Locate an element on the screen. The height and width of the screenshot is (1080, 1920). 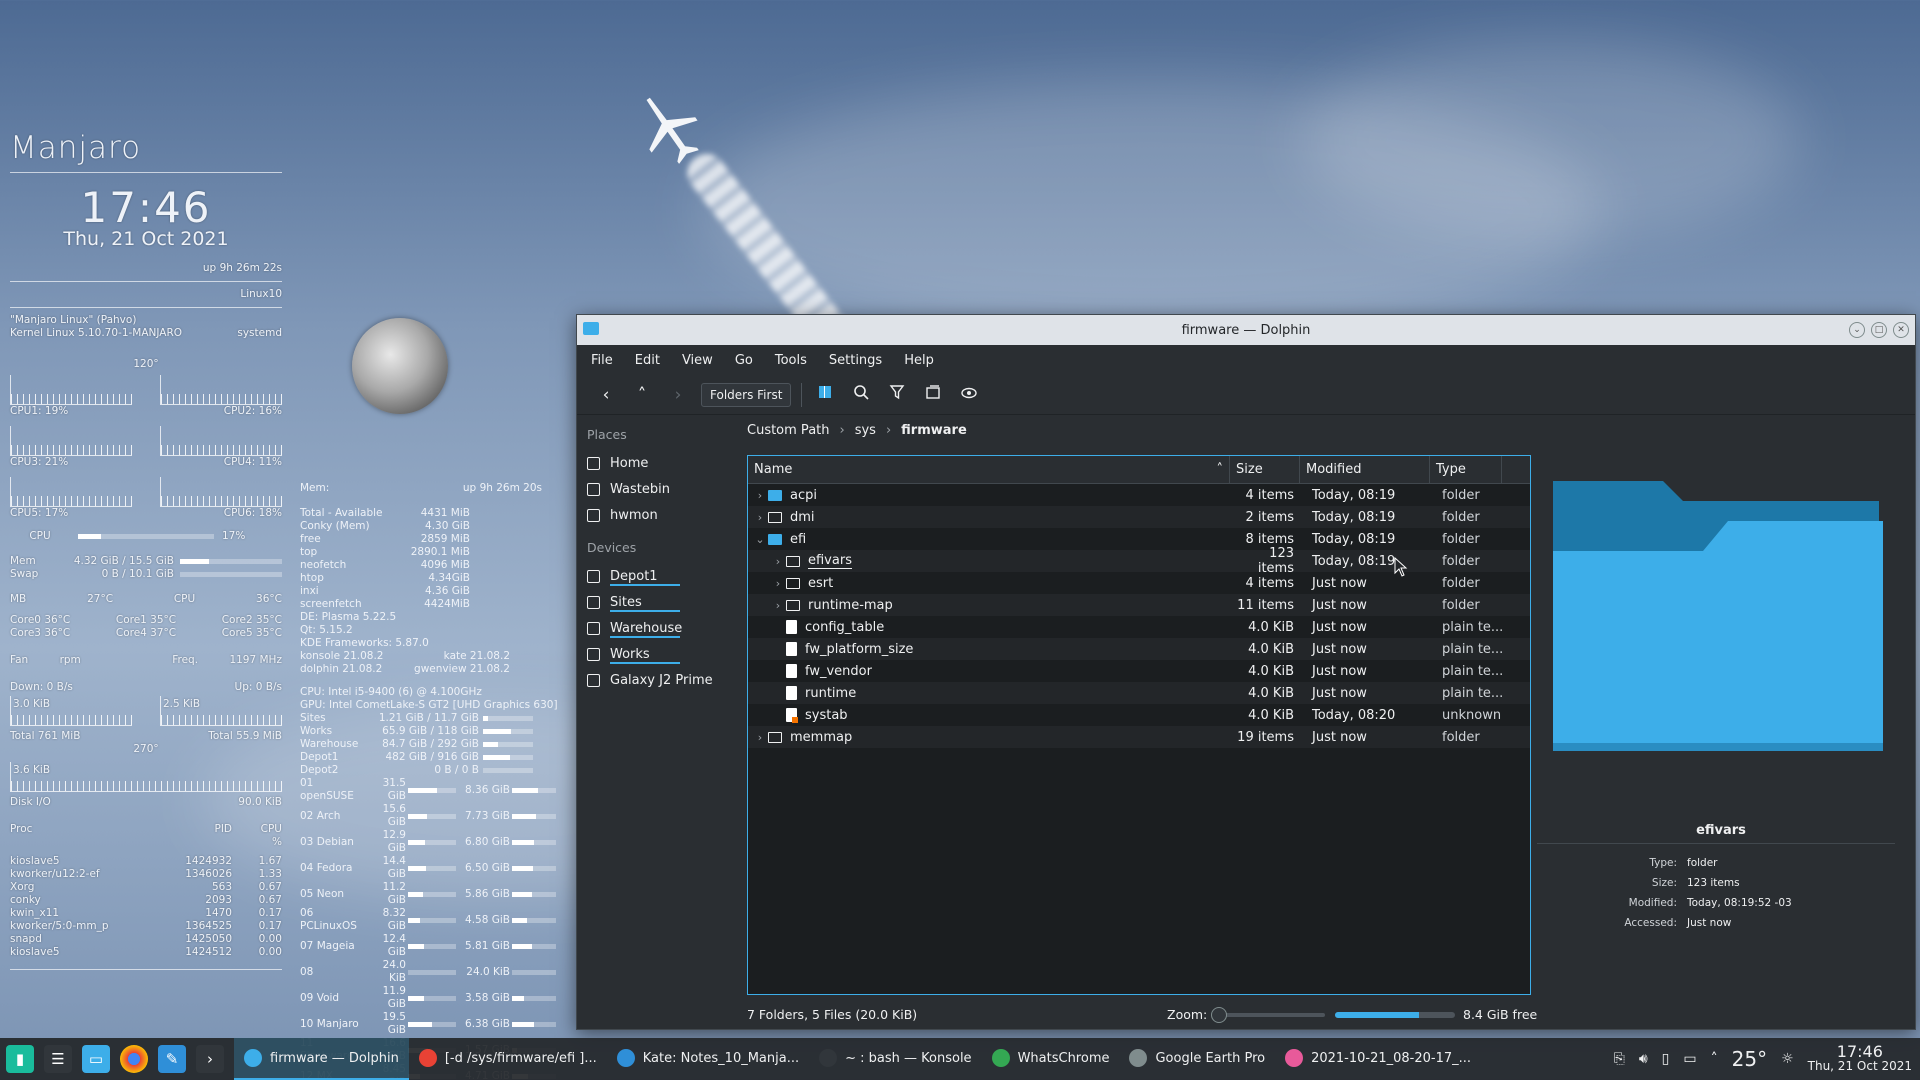
menu-file: File is located at coordinates (602, 360).